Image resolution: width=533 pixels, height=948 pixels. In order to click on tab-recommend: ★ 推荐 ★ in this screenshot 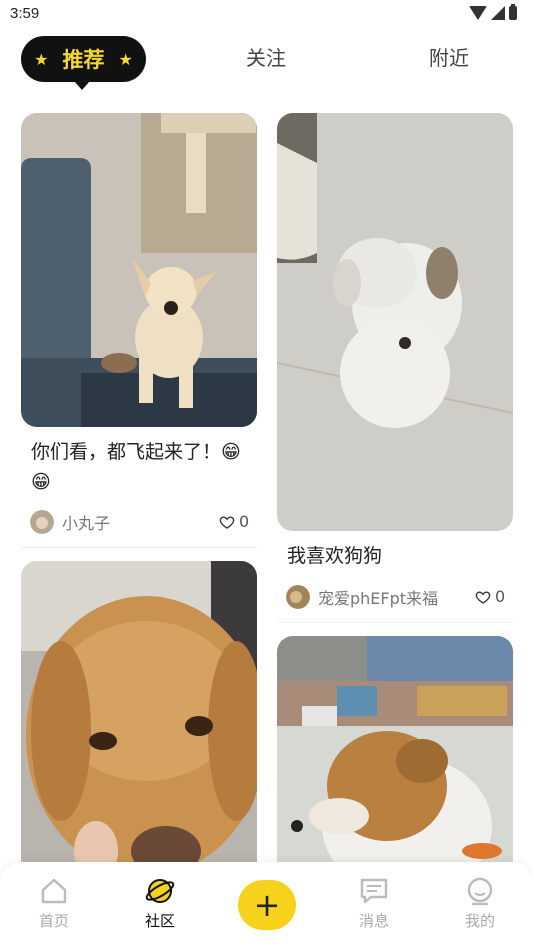, I will do `click(83, 63)`.